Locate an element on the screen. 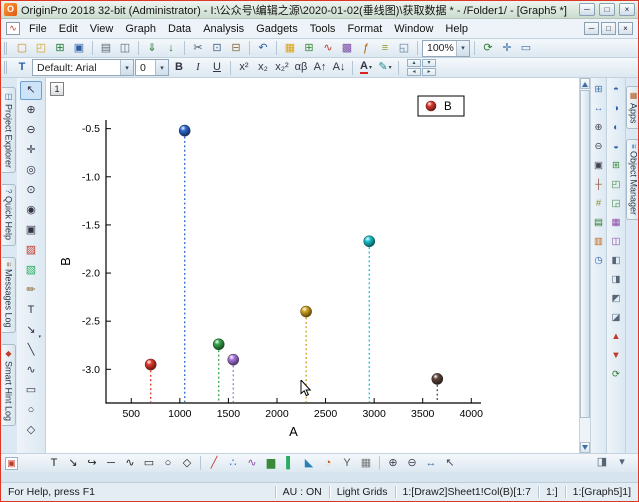  new-layer-button: ⊞ is located at coordinates (598, 89).